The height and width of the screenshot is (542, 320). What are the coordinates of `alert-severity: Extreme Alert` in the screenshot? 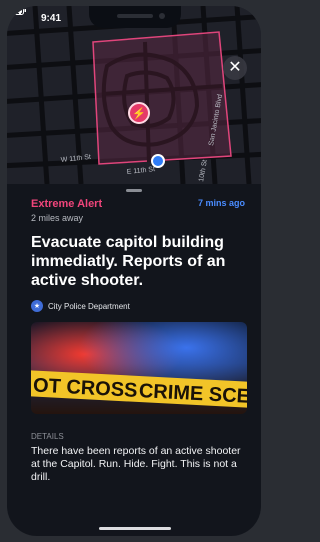 It's located at (67, 204).